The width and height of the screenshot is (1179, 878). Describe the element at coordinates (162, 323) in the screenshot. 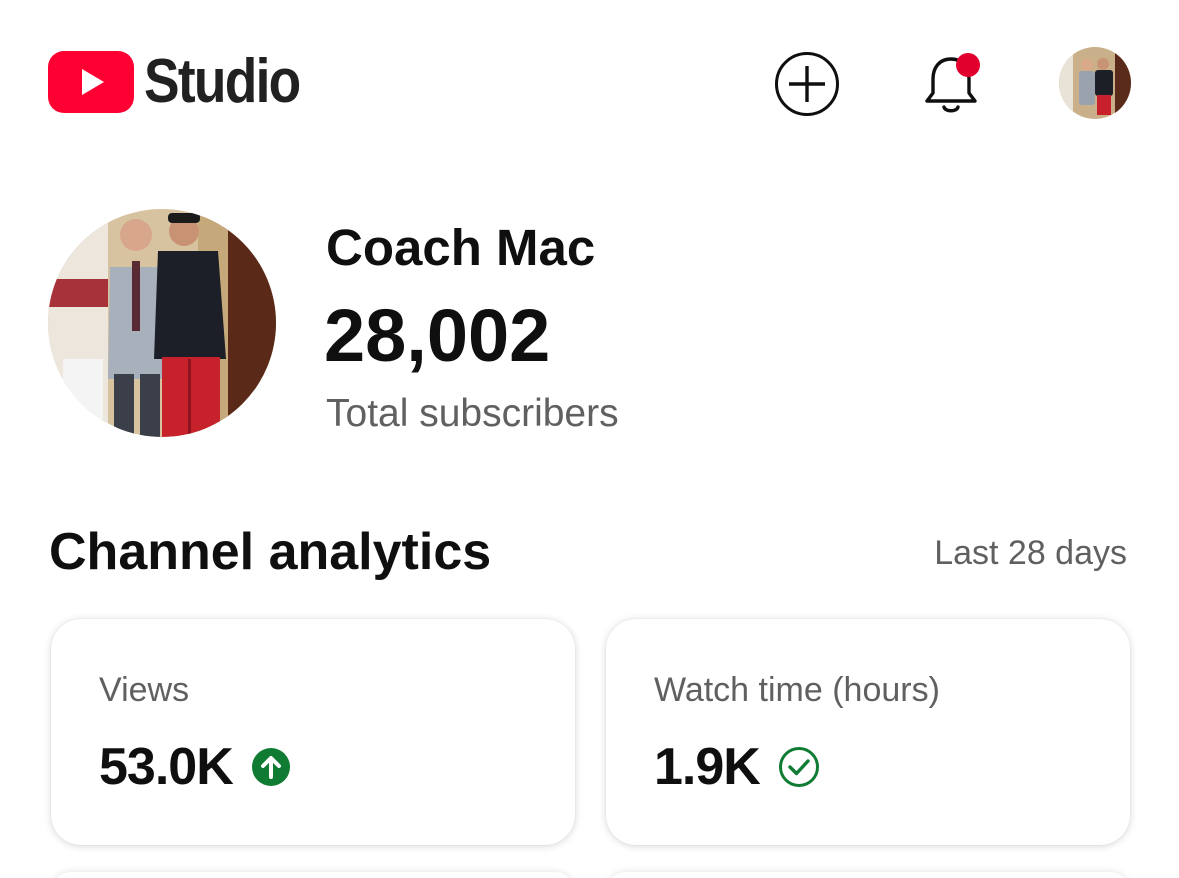

I see `channel-avatar` at that location.